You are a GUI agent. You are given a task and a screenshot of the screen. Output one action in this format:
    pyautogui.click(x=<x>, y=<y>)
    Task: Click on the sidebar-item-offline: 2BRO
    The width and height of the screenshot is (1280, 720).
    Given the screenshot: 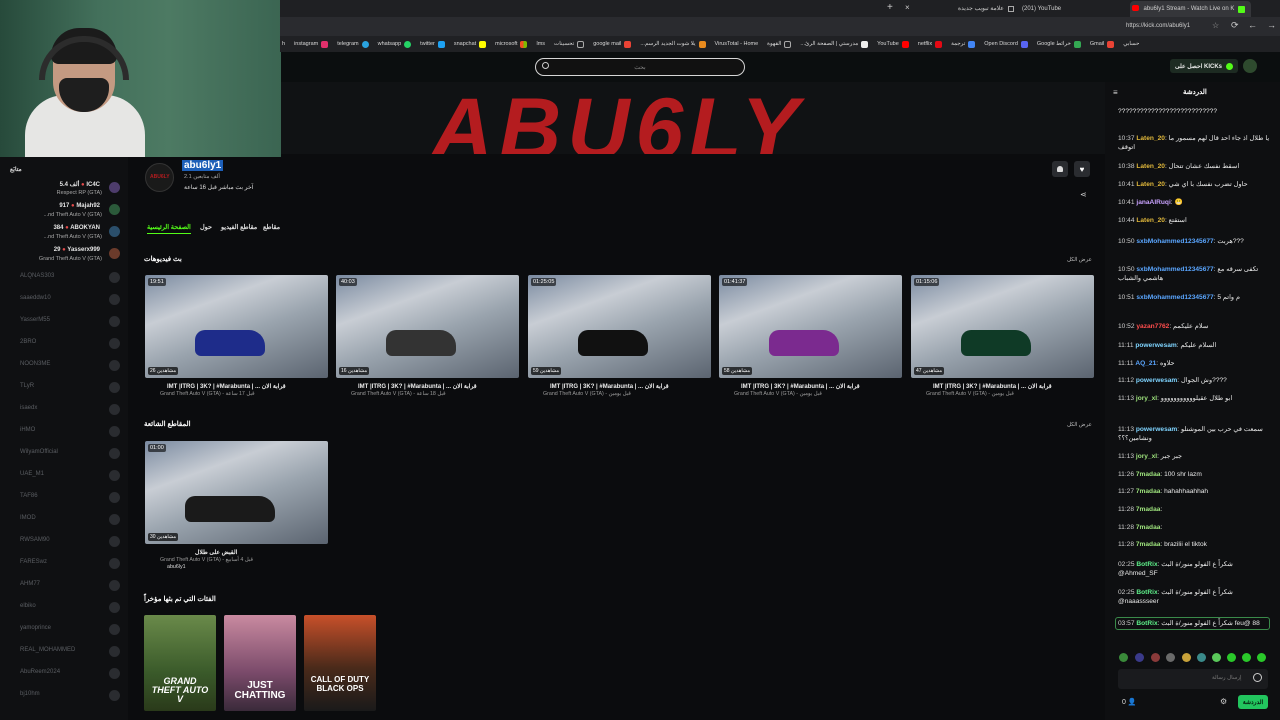 What is the action you would take?
    pyautogui.click(x=64, y=344)
    